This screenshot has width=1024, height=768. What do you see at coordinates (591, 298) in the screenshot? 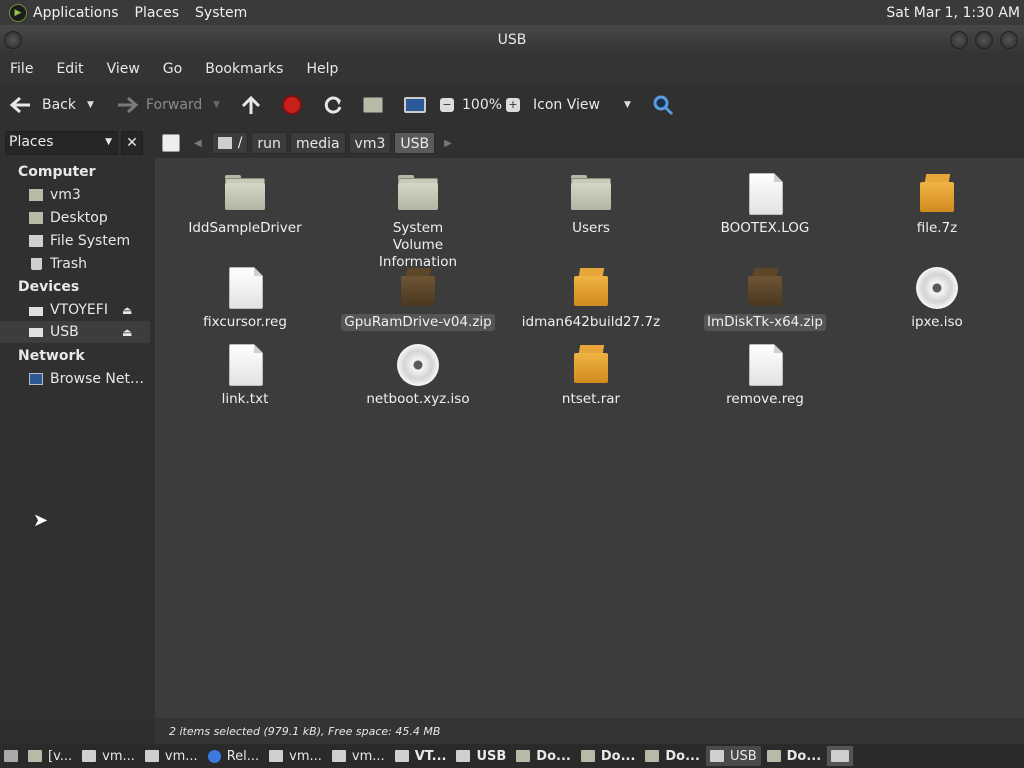
I see `file-item-idman-7z: idman642build27.7z` at bounding box center [591, 298].